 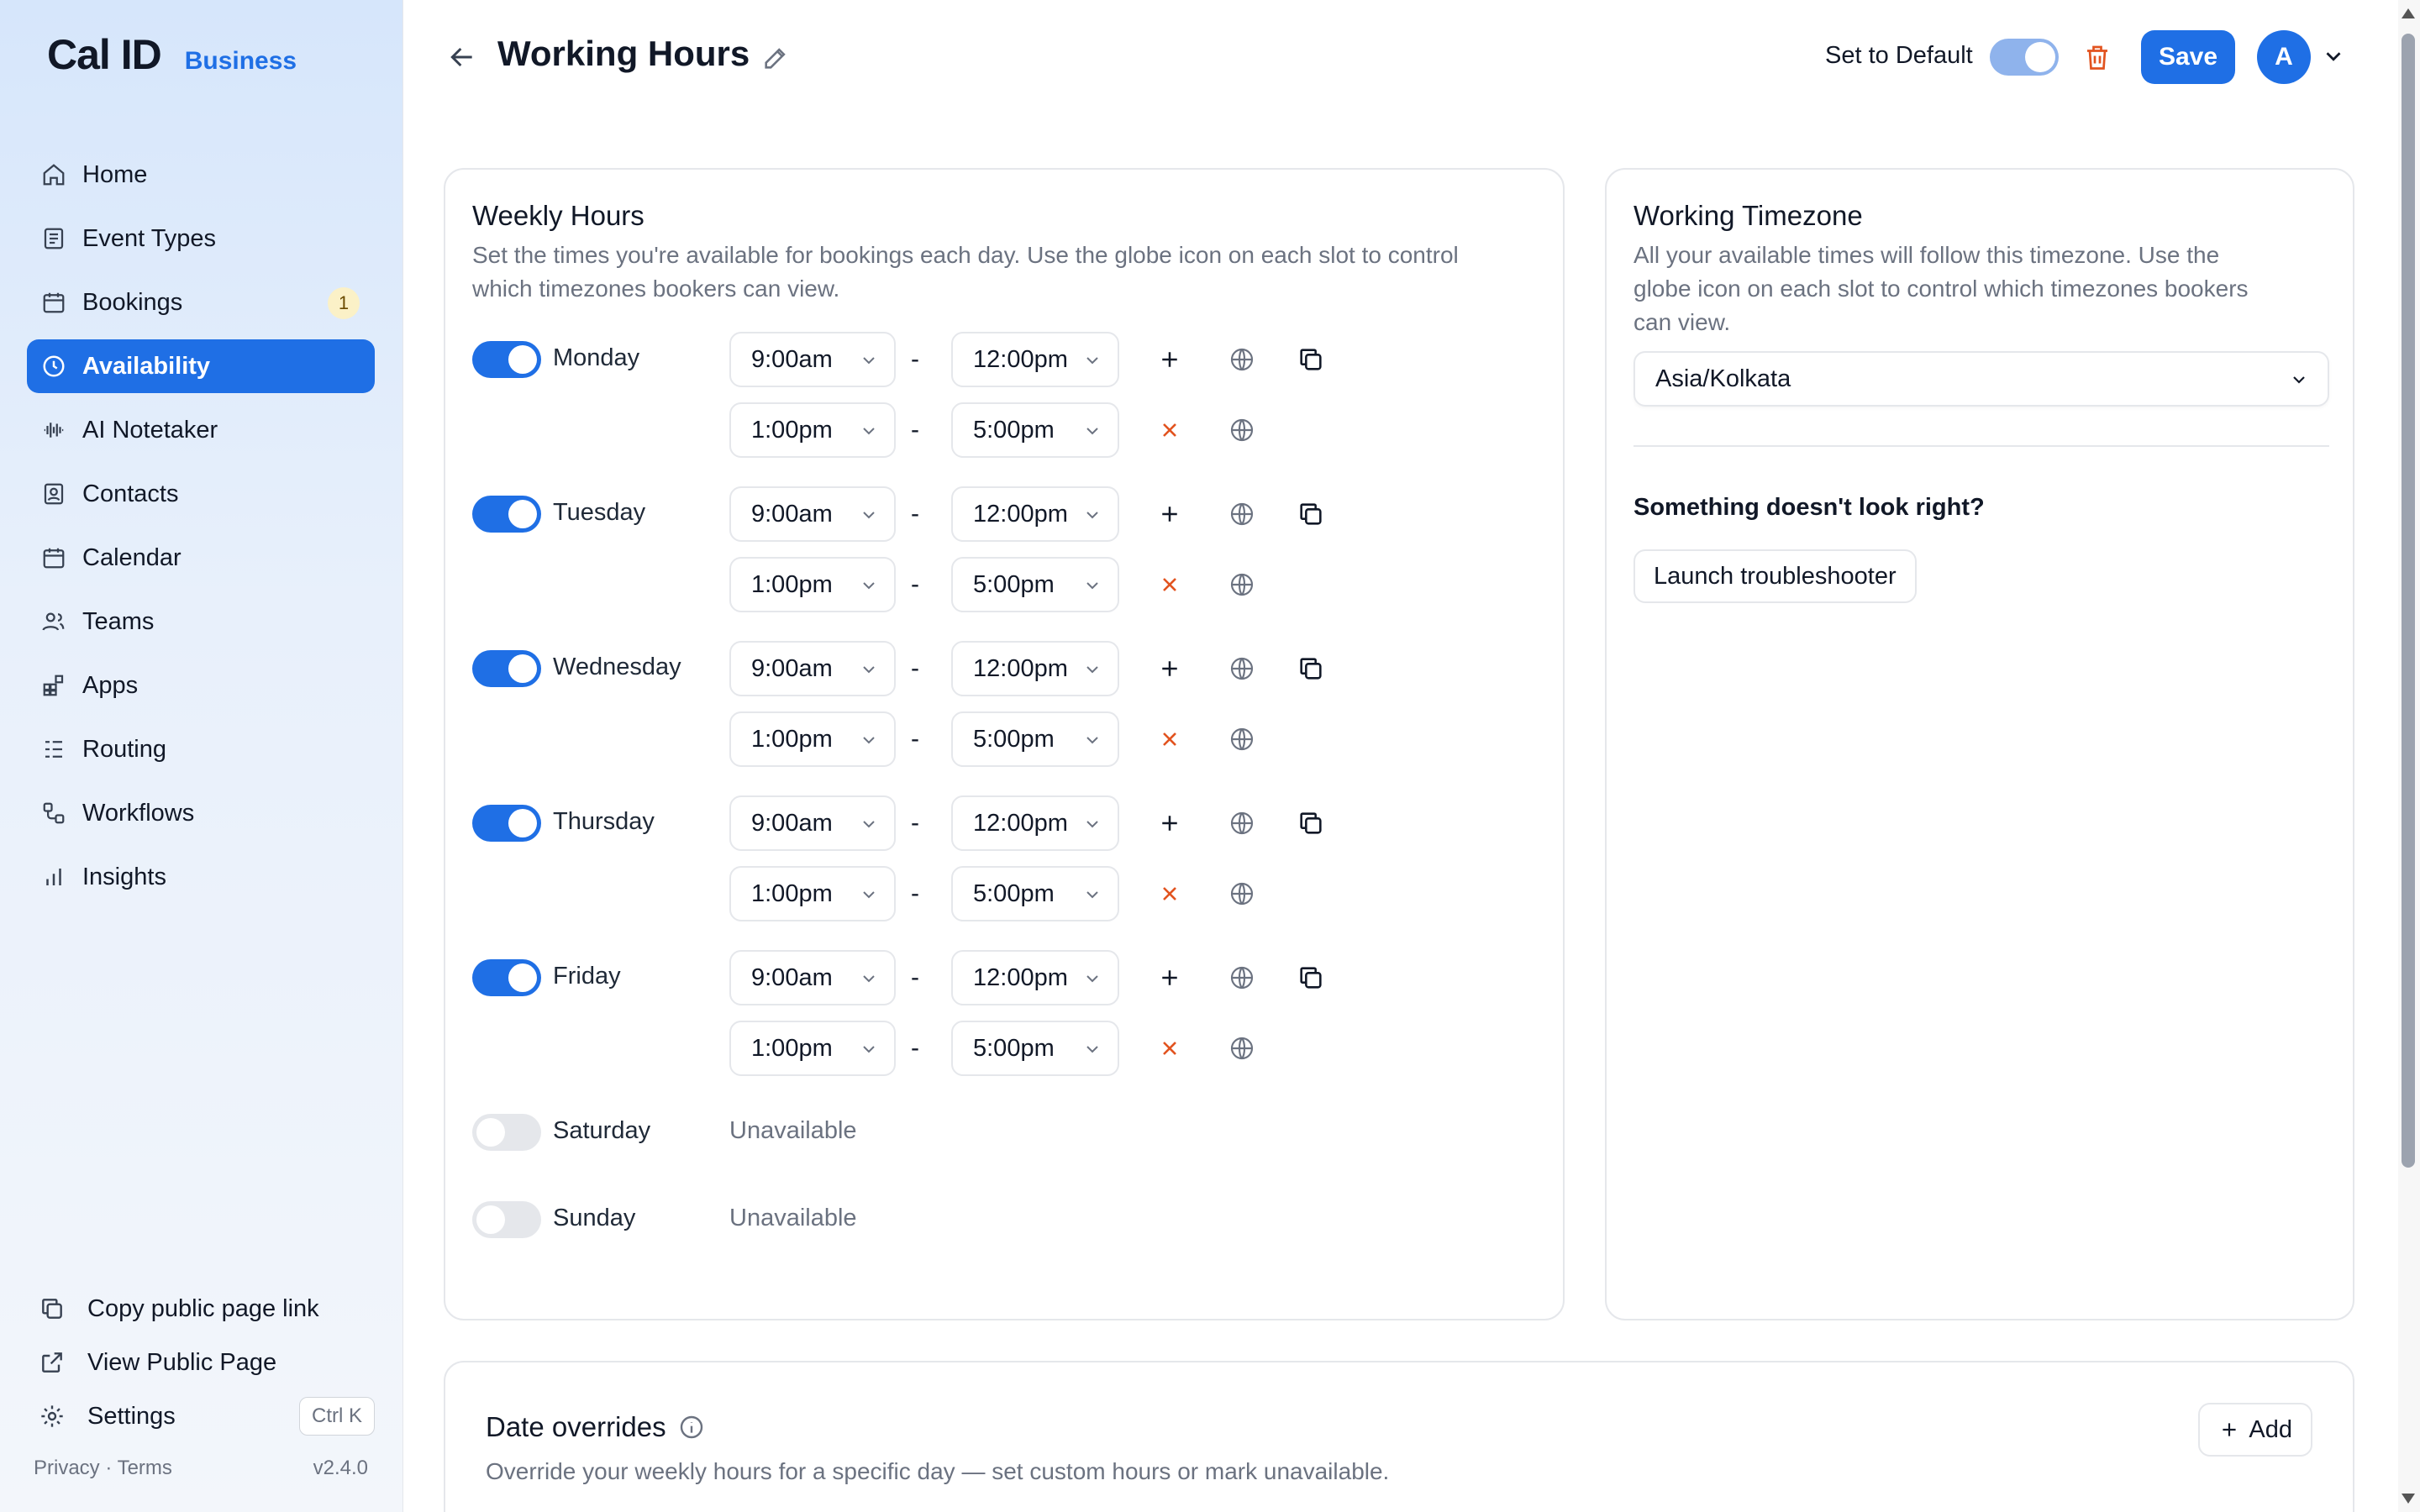 I want to click on friday-toggle, so click(x=507, y=977).